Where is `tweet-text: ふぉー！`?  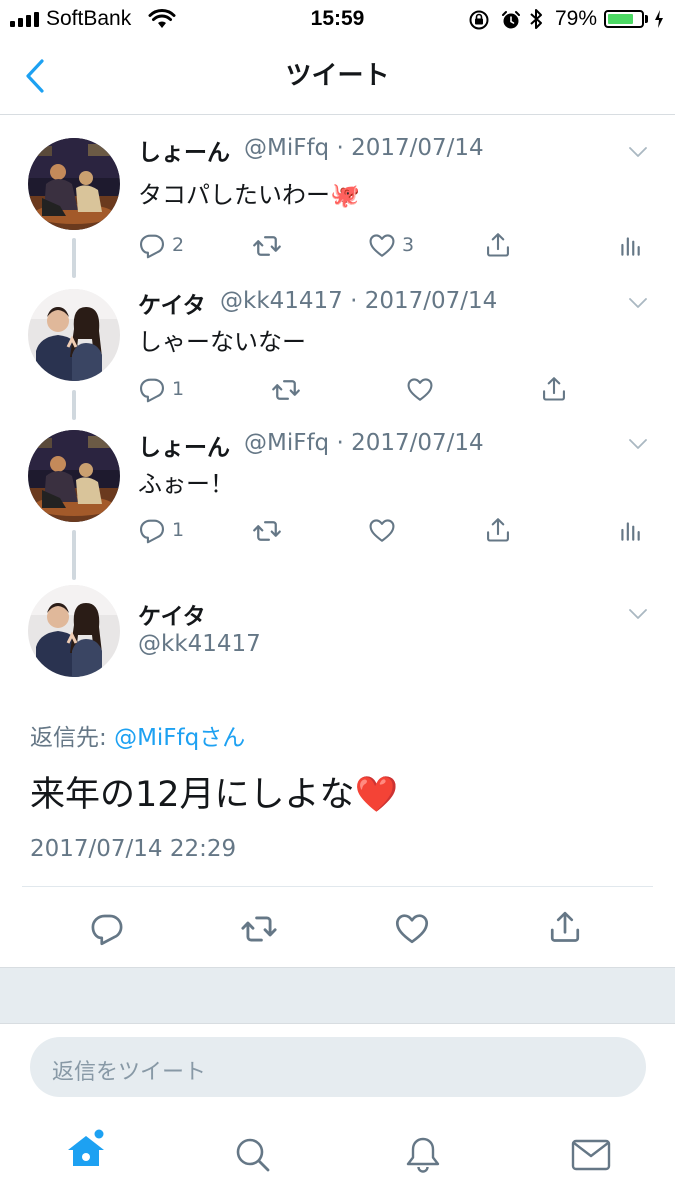 tweet-text: ふぉー！ is located at coordinates (186, 484).